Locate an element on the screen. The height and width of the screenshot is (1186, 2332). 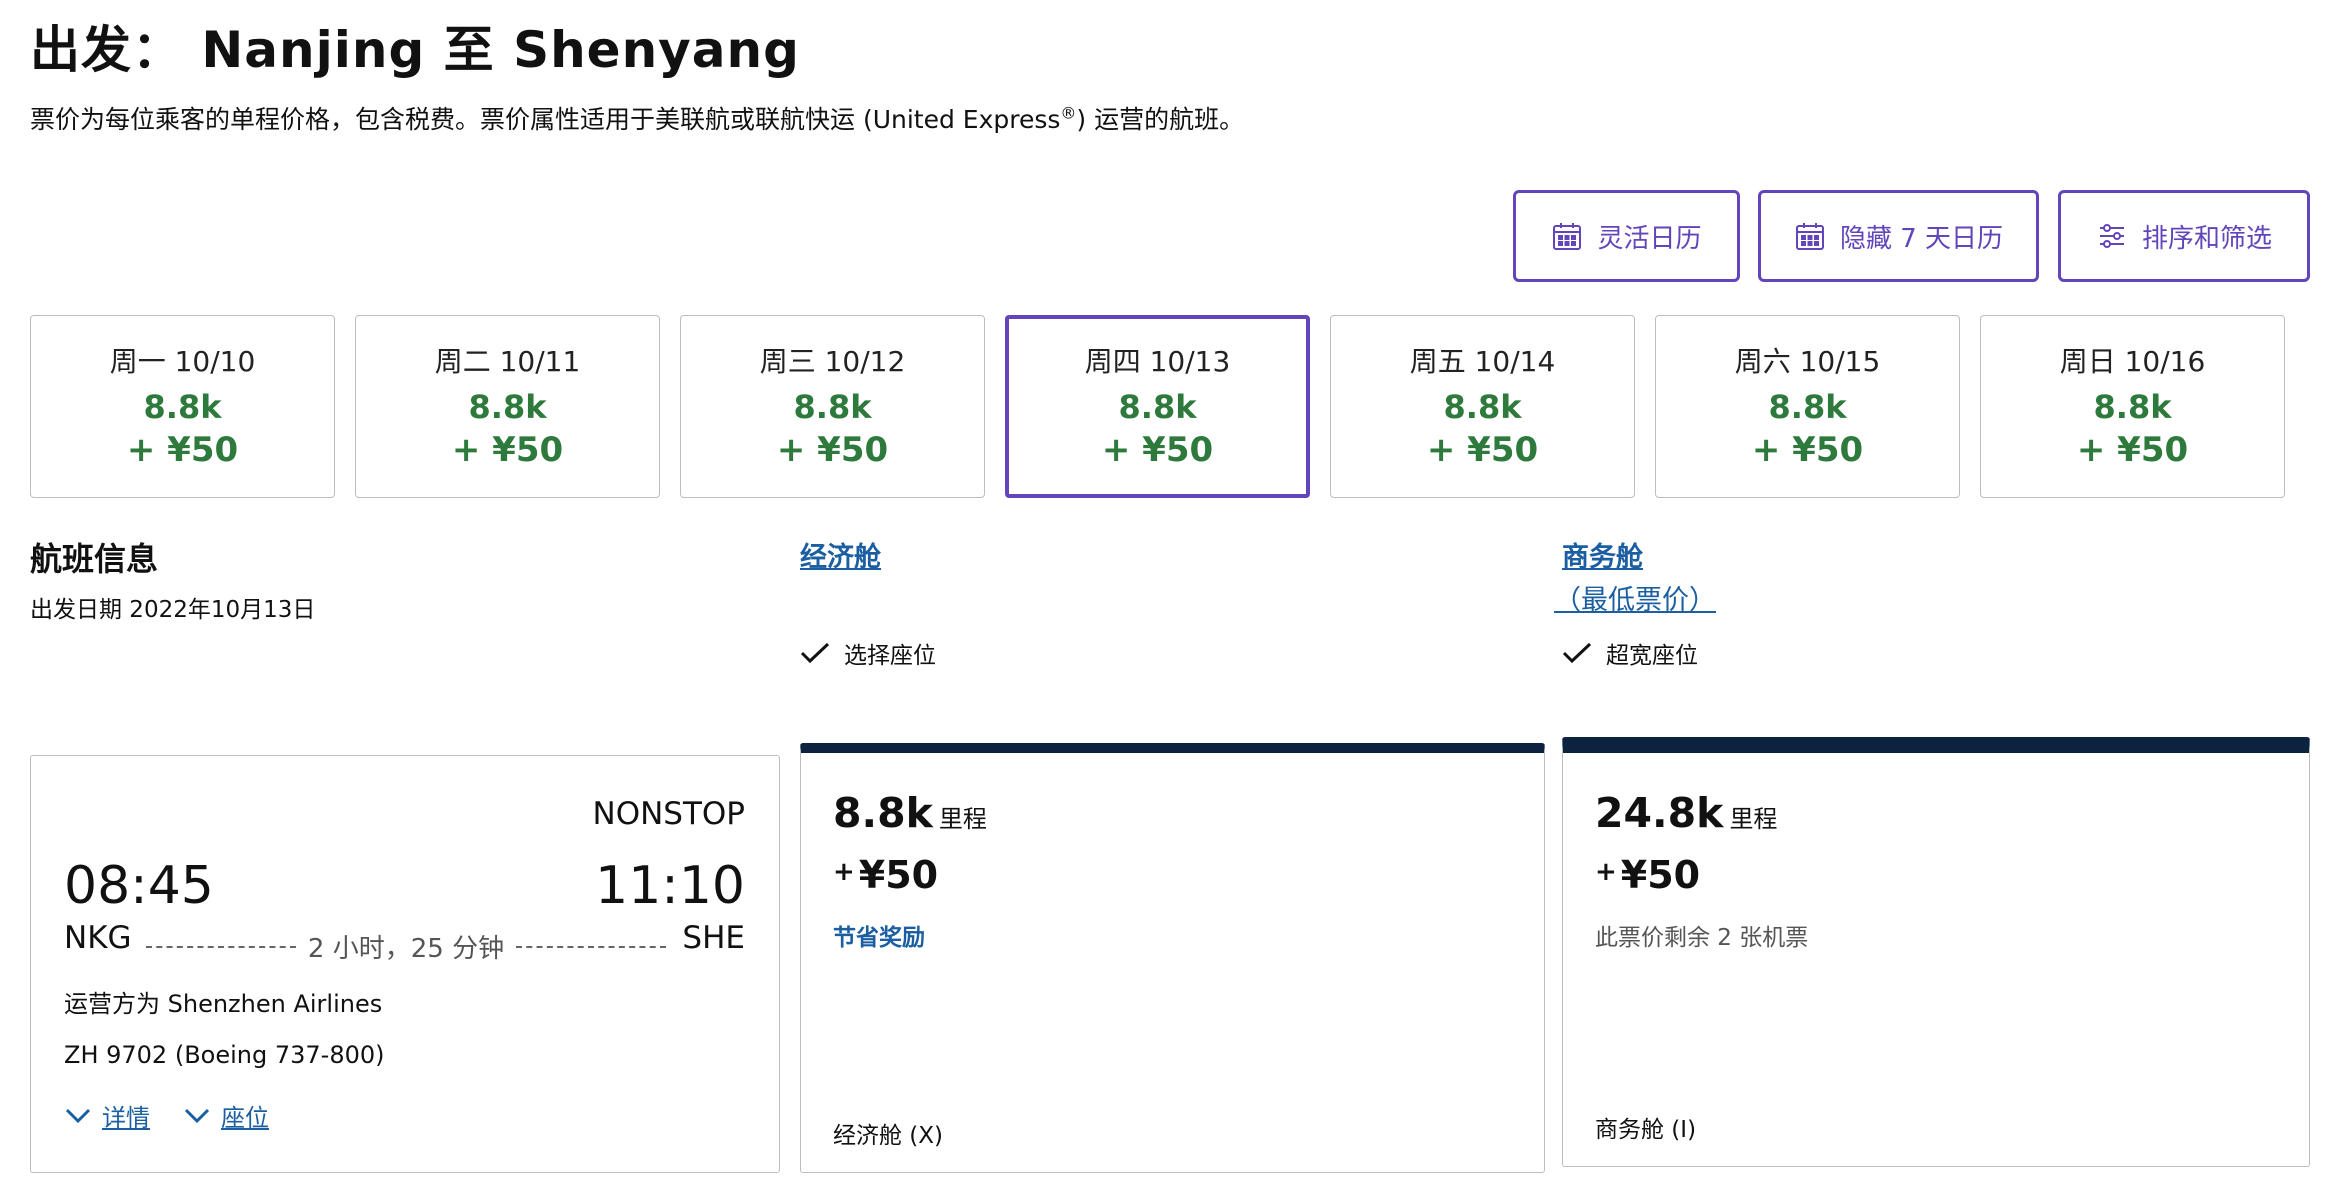
date-label: 周六 10/15 is located at coordinates (1807, 361).